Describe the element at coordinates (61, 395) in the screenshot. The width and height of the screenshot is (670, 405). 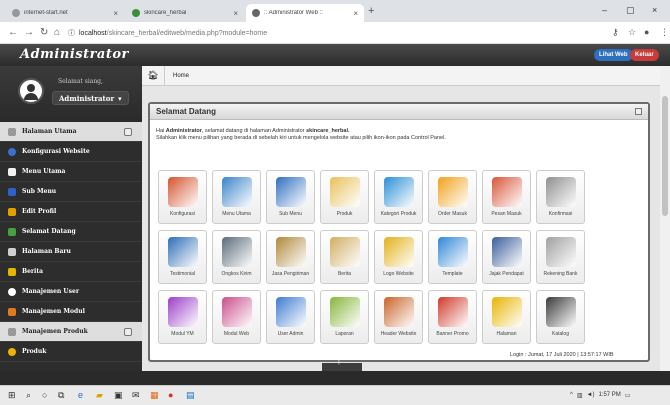
I see `task-view-icon: ⧉` at that location.